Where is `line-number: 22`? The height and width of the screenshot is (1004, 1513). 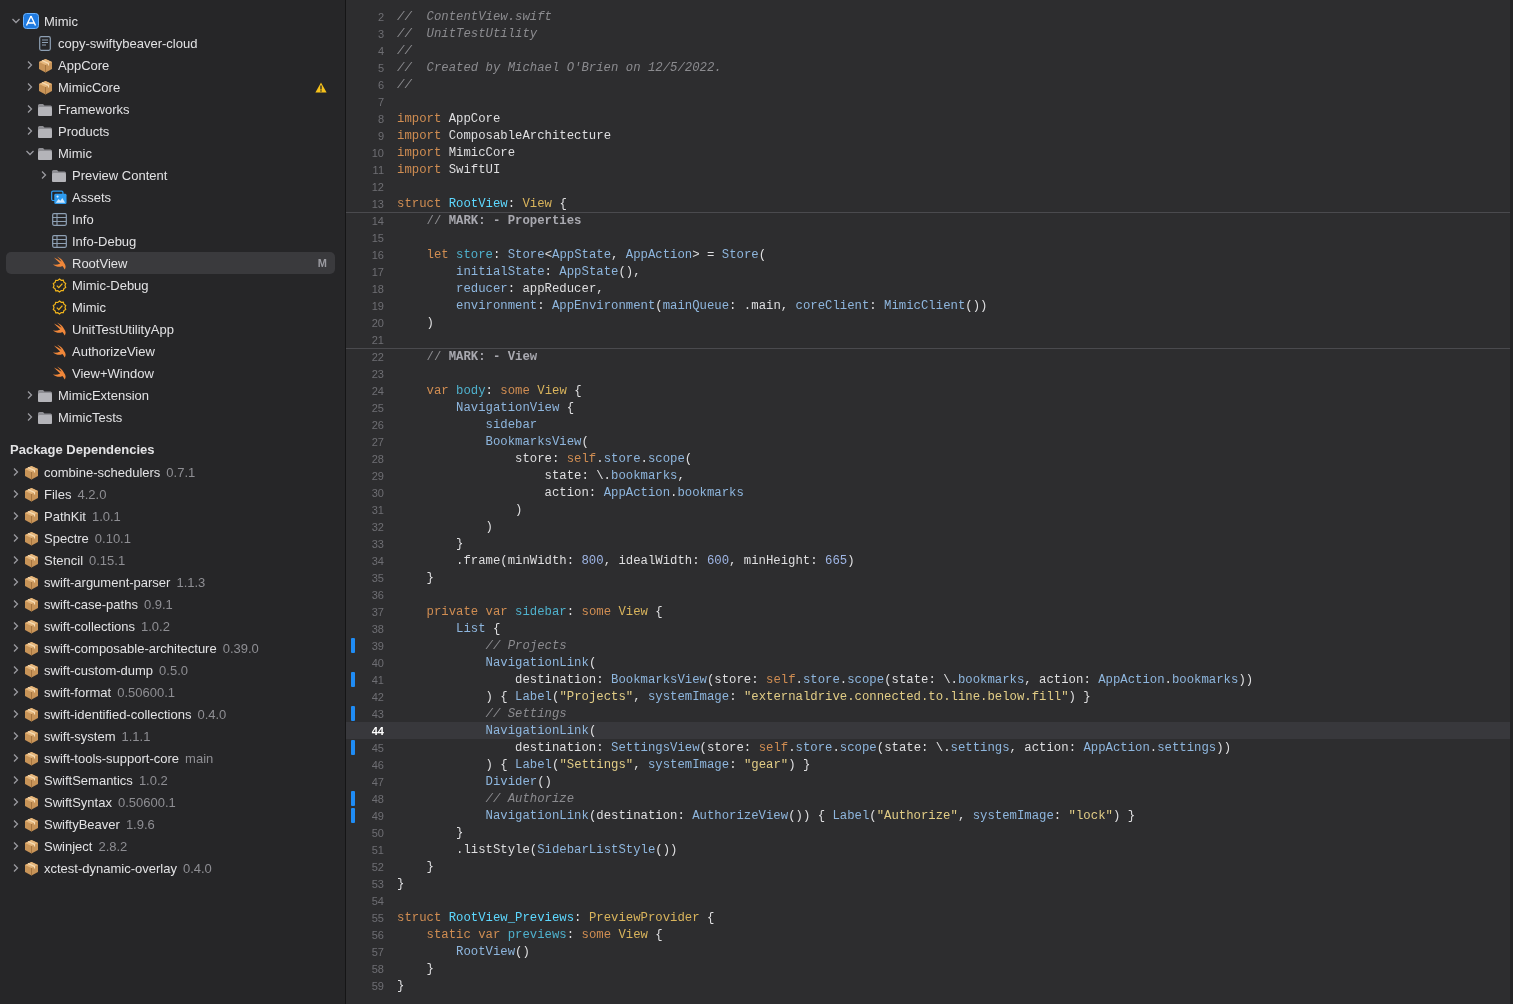 line-number: 22 is located at coordinates (377, 356).